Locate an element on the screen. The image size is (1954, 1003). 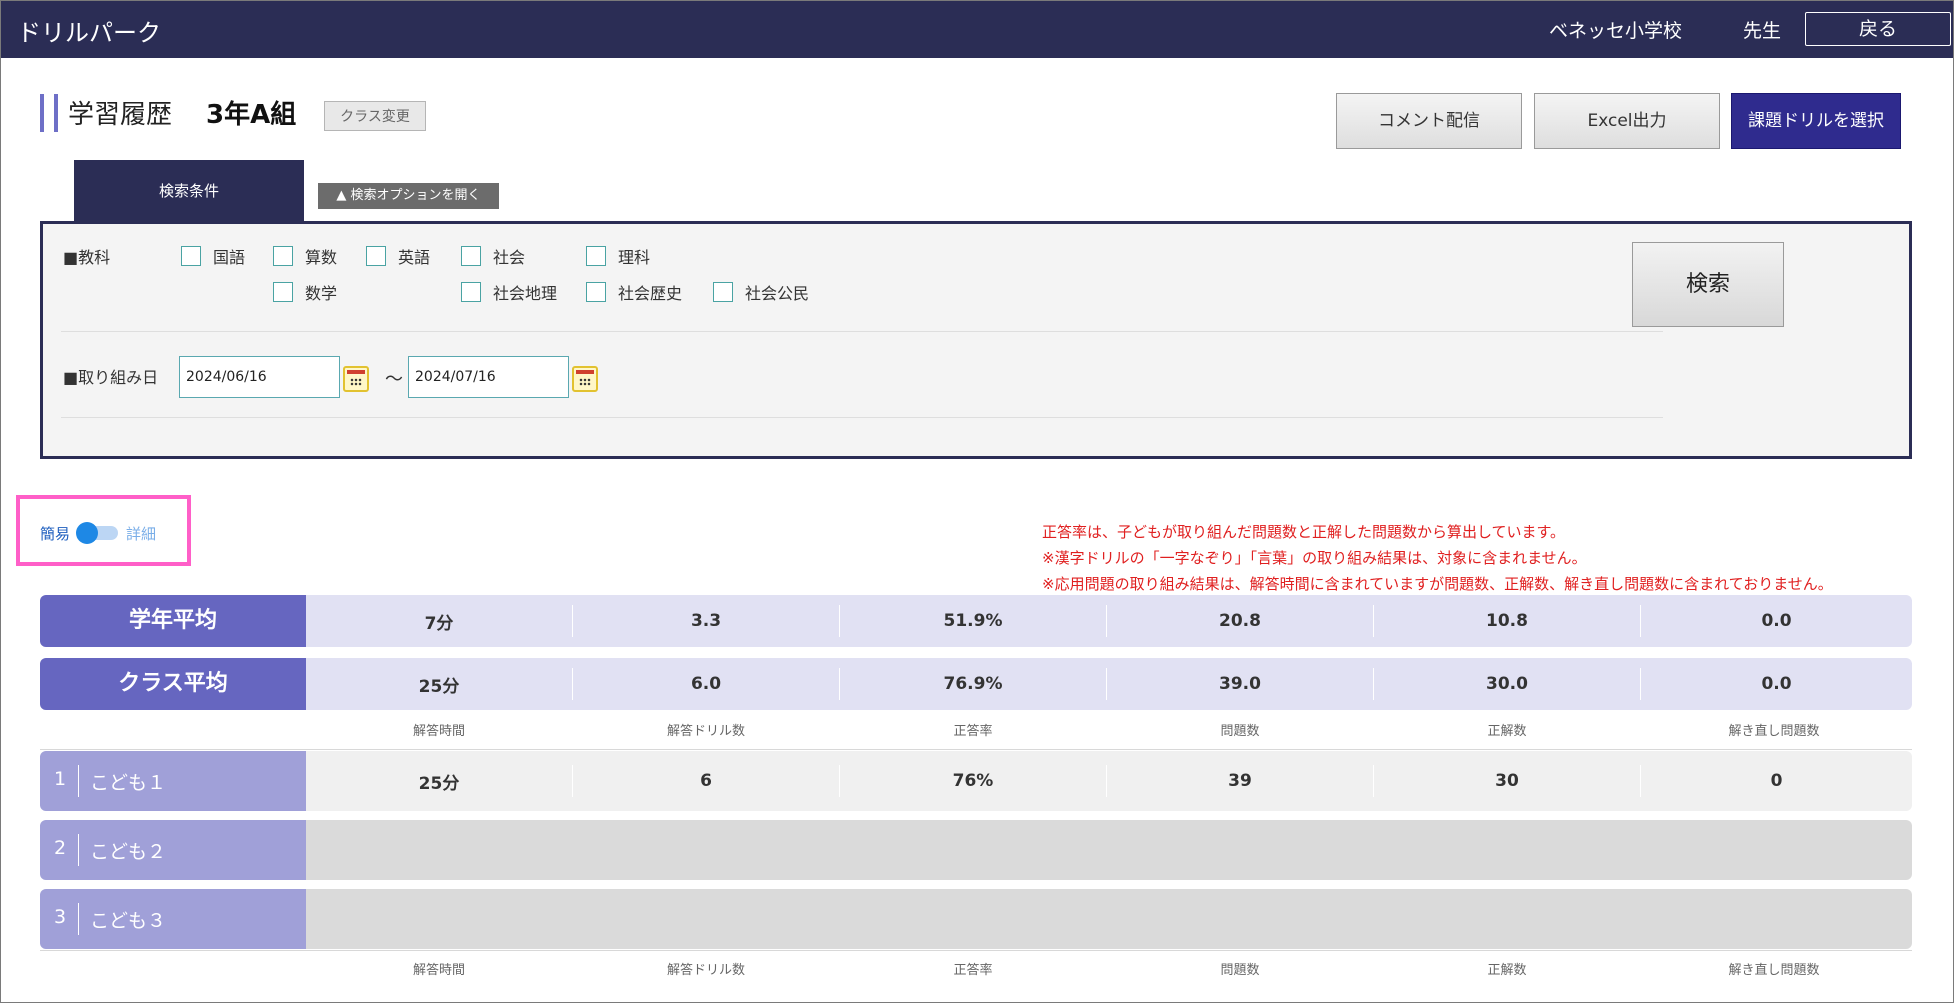
student-number: 2 is located at coordinates (60, 848).